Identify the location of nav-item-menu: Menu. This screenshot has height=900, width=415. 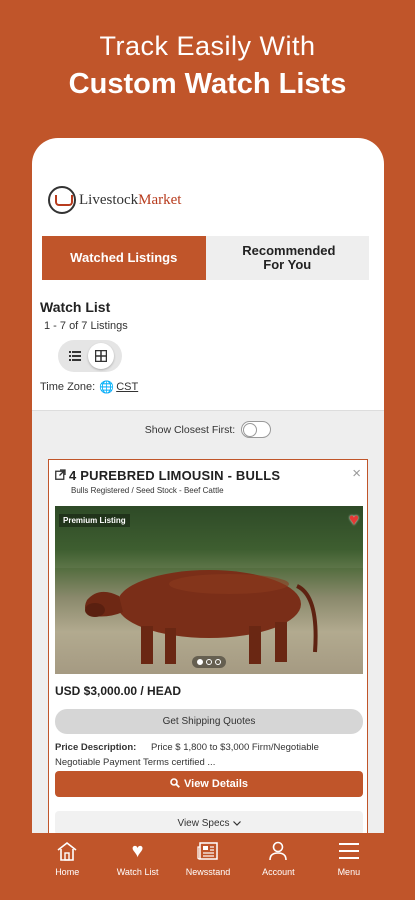
(349, 866).